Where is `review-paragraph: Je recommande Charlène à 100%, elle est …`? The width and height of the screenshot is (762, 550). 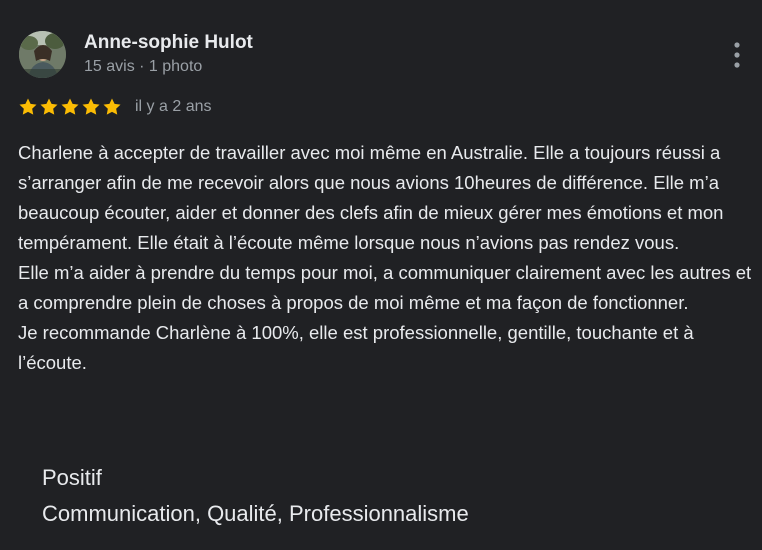
review-paragraph: Je recommande Charlène à 100%, elle est … is located at coordinates (356, 347).